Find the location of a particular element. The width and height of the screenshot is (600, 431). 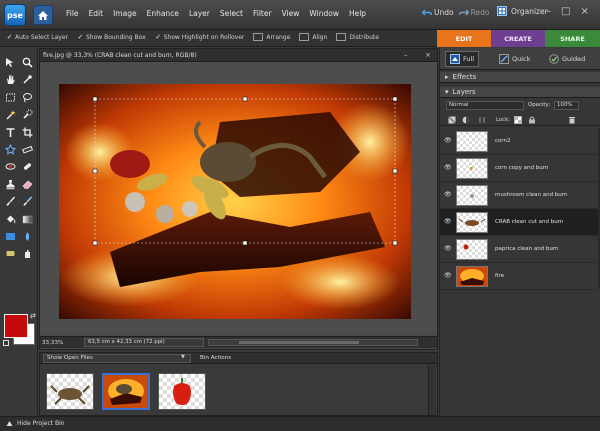

eyedropper-tool-icon is located at coordinates (27, 79).